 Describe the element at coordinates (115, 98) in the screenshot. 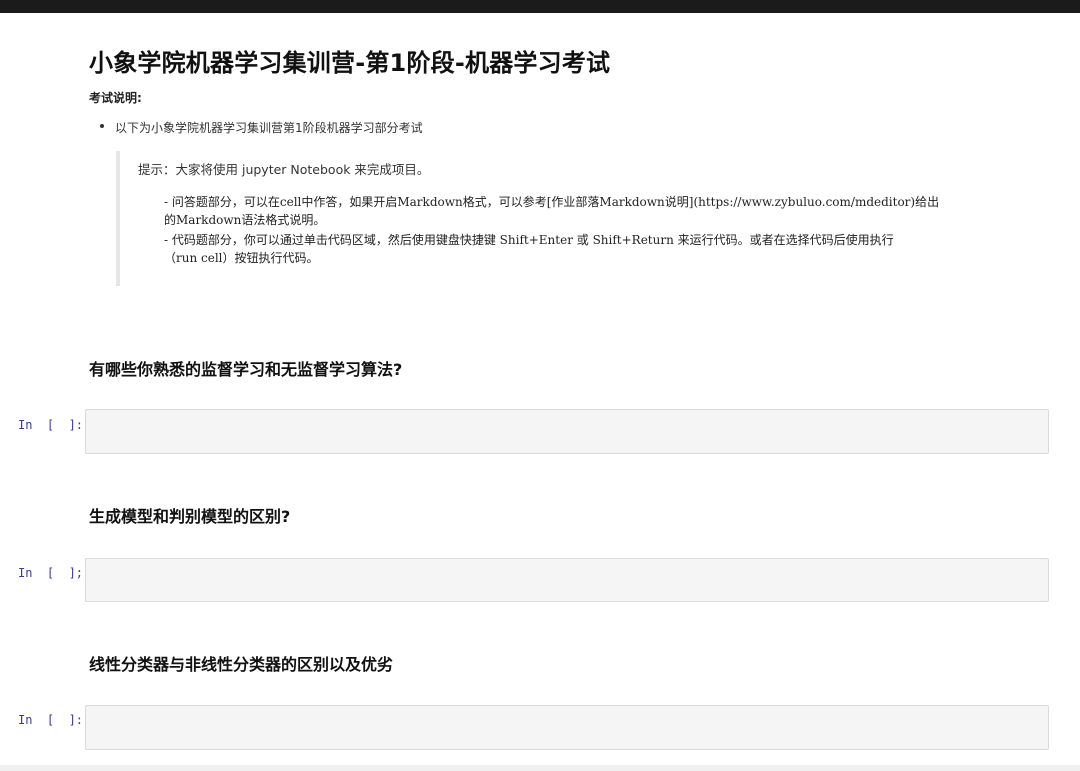

I see `exam-description-label: 考试说明:` at that location.